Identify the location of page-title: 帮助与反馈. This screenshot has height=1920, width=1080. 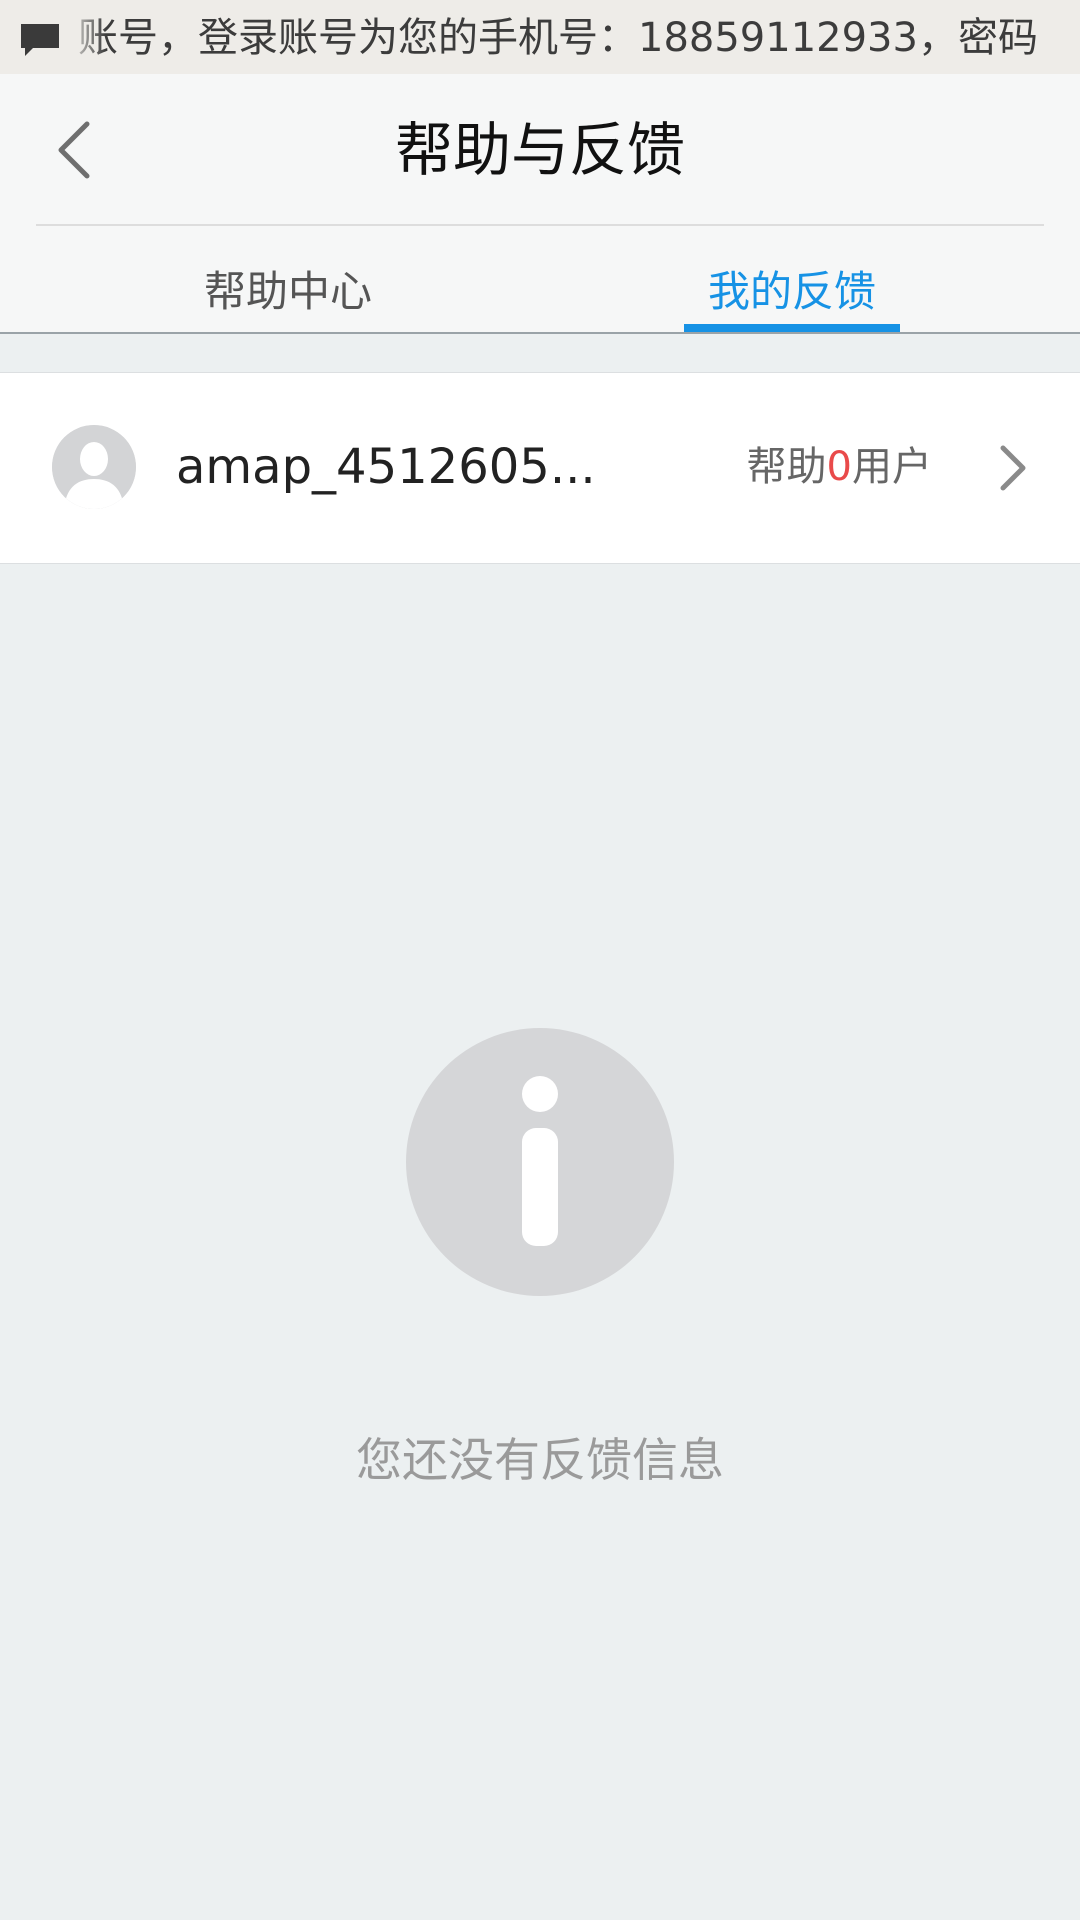
(539, 150).